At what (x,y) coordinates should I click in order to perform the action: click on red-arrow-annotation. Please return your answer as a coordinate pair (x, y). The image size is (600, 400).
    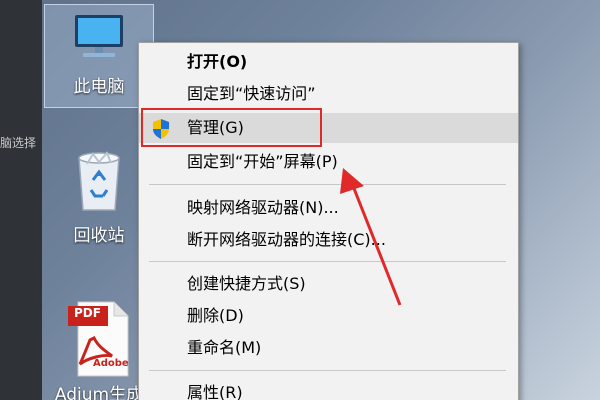
    Looking at the image, I should click on (371, 237).